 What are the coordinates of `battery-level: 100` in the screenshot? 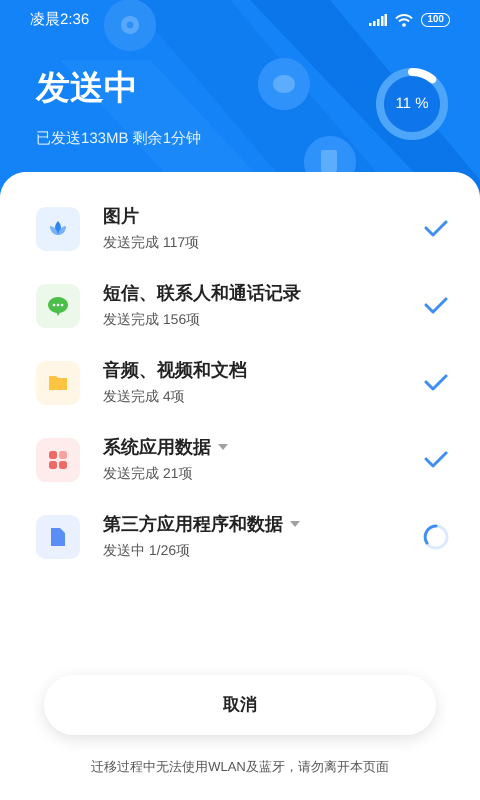 It's located at (435, 20).